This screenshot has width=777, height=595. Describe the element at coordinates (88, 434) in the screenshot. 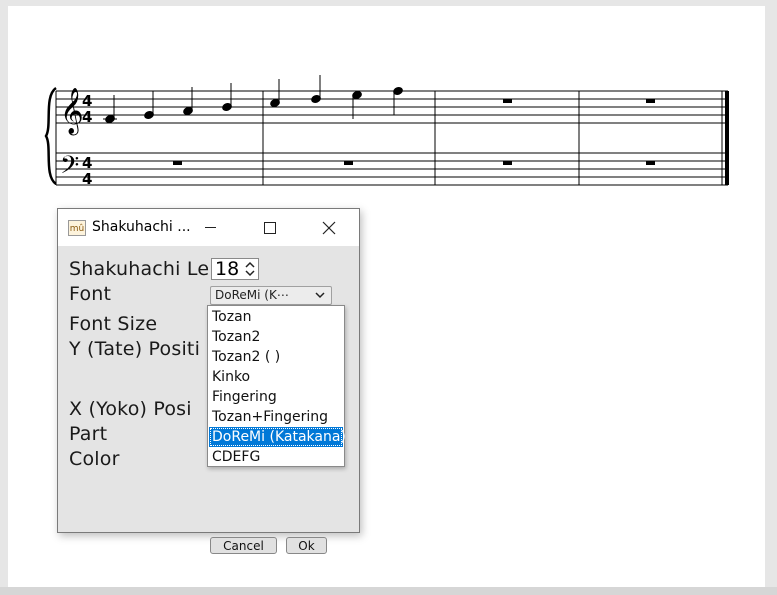

I see `part-label: Part` at that location.